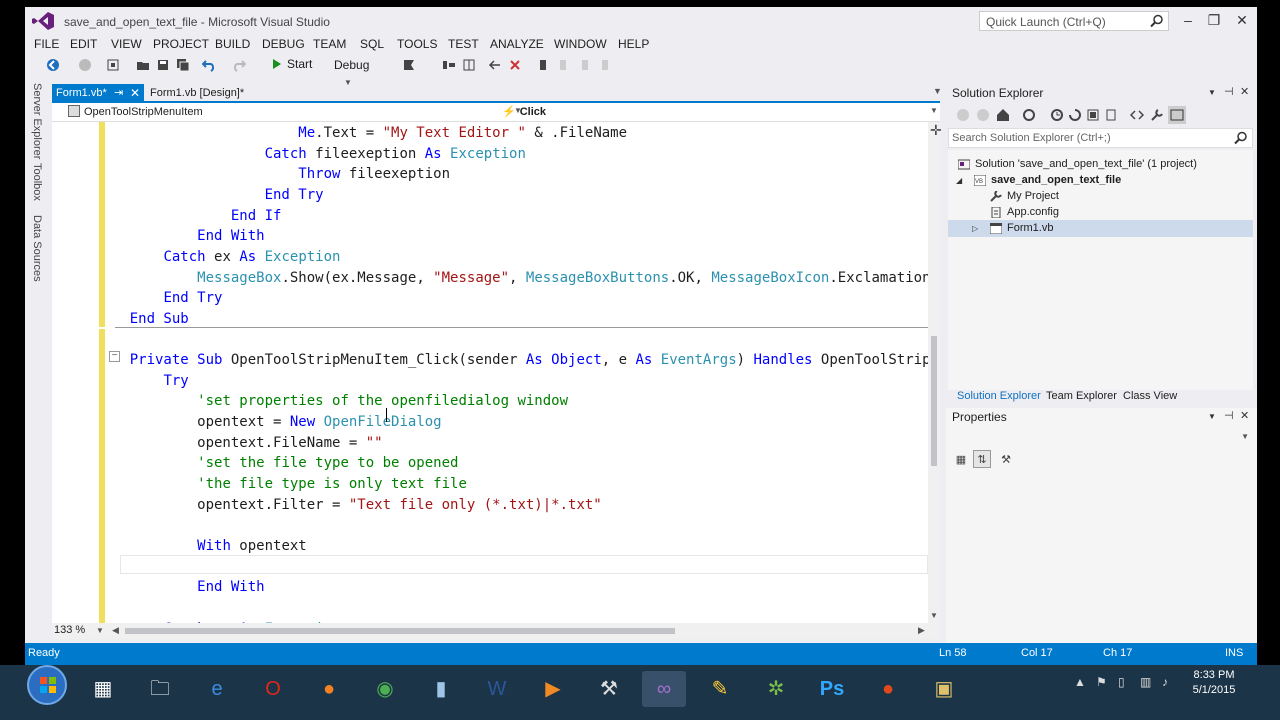 The height and width of the screenshot is (720, 1280). I want to click on quick-launch-input: Quick Launch (Ctrl+Q), so click(1074, 21).